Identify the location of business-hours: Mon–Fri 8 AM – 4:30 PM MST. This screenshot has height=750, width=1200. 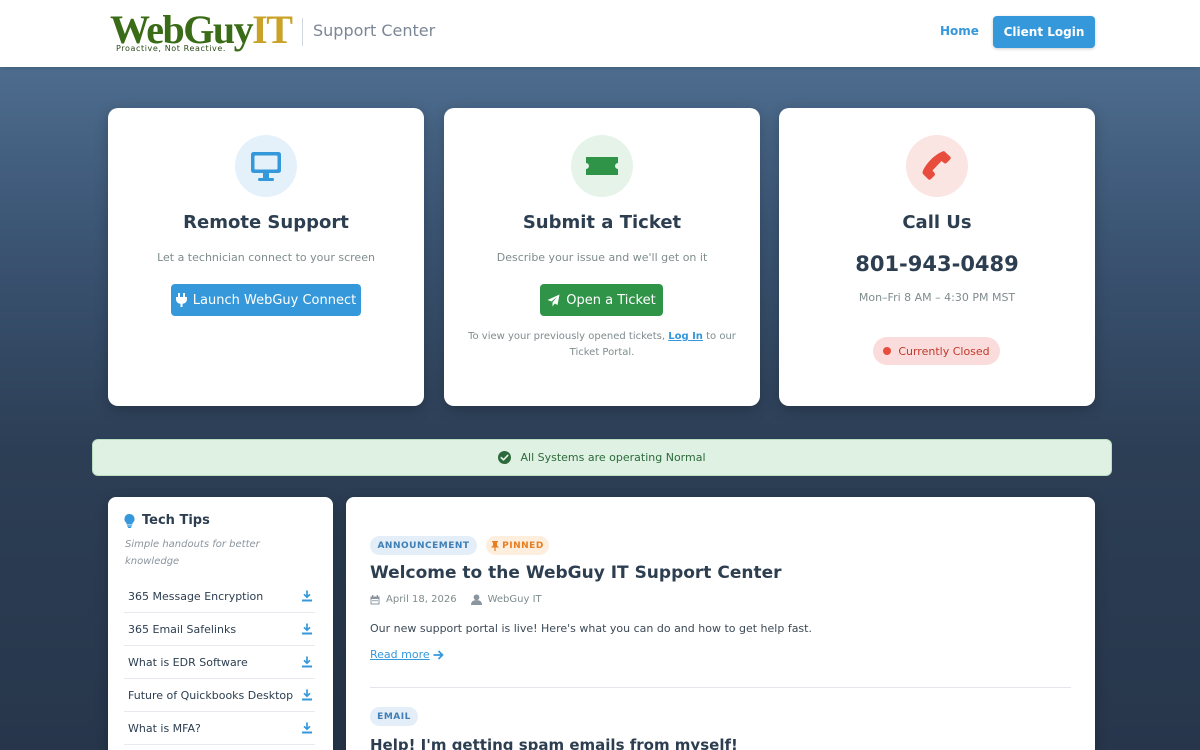
(937, 297).